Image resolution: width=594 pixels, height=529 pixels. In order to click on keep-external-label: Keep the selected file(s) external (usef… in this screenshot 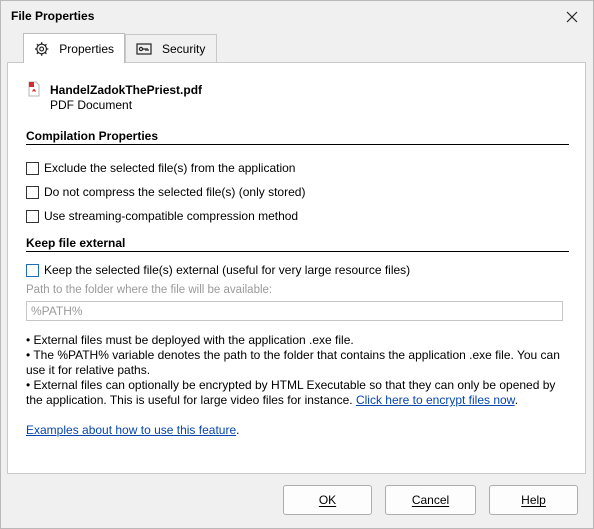, I will do `click(227, 270)`.